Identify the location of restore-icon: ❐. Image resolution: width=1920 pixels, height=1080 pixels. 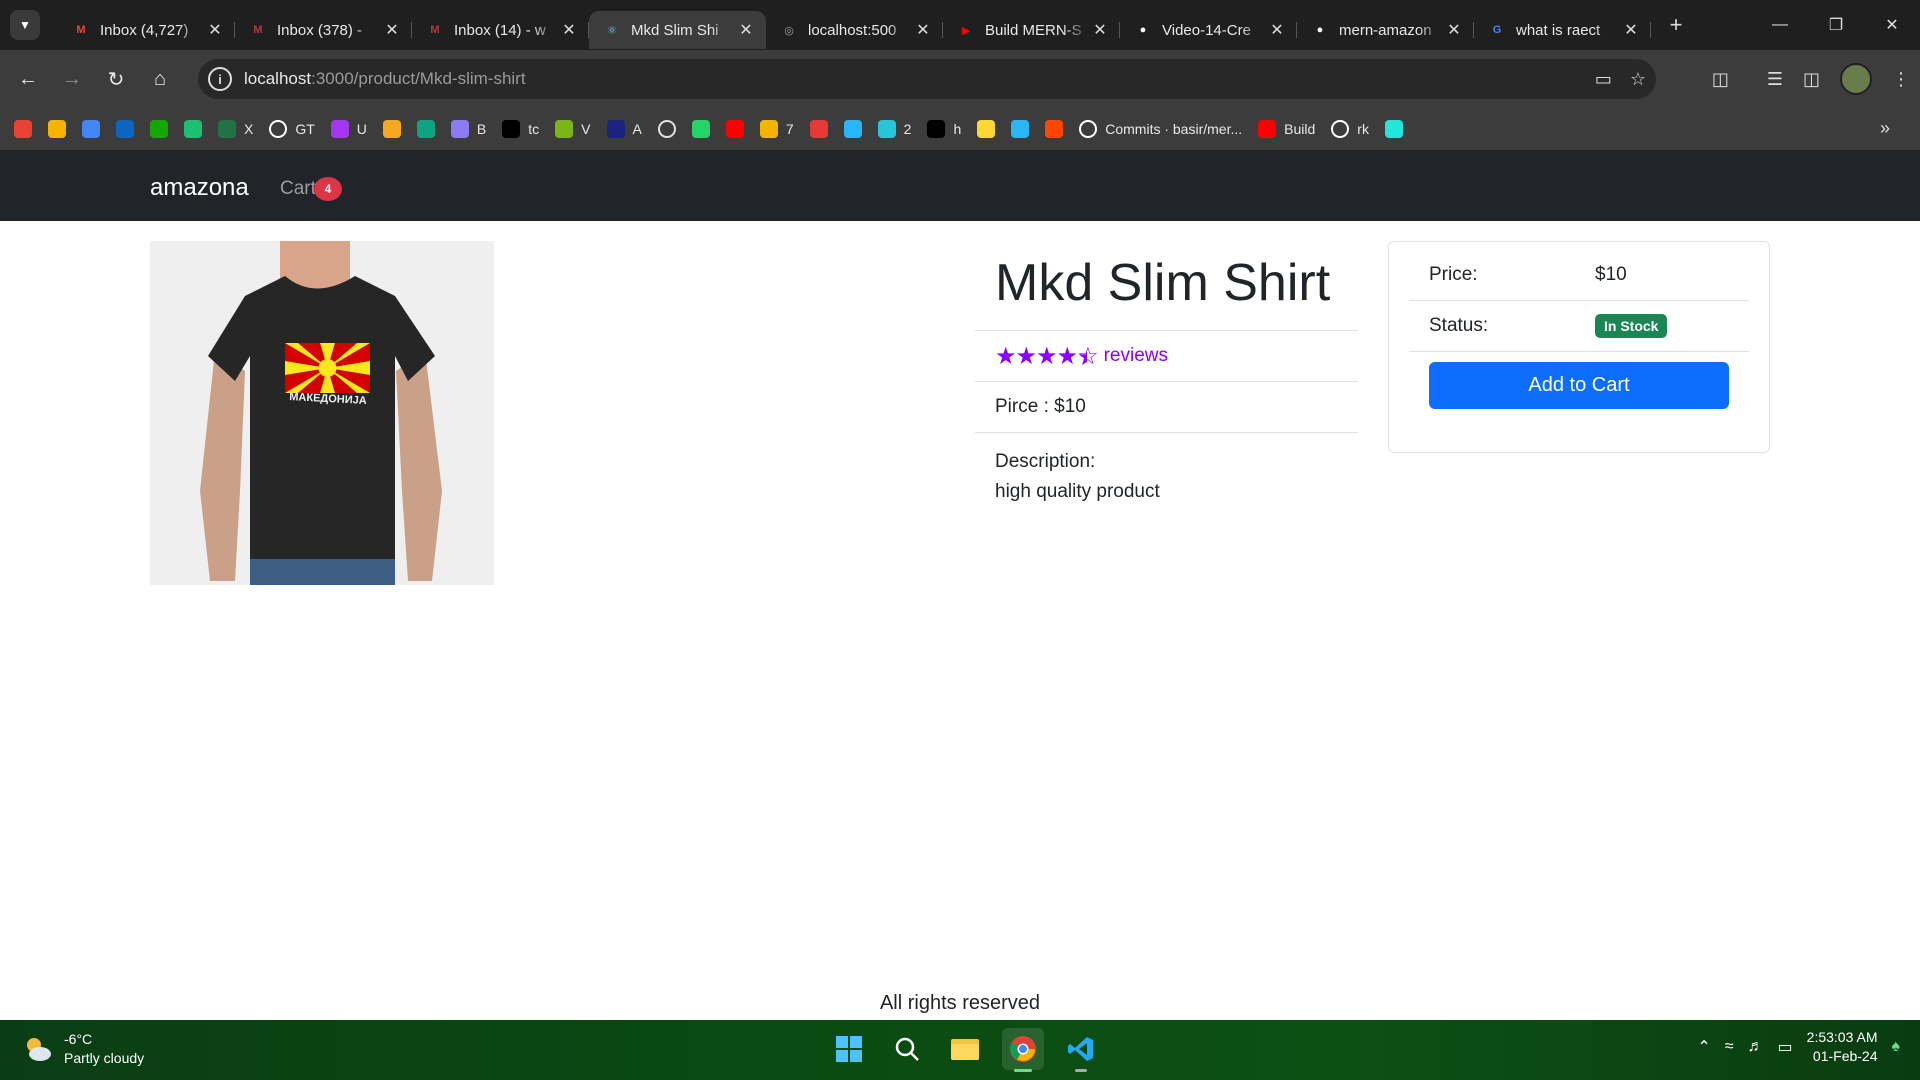
(1836, 25).